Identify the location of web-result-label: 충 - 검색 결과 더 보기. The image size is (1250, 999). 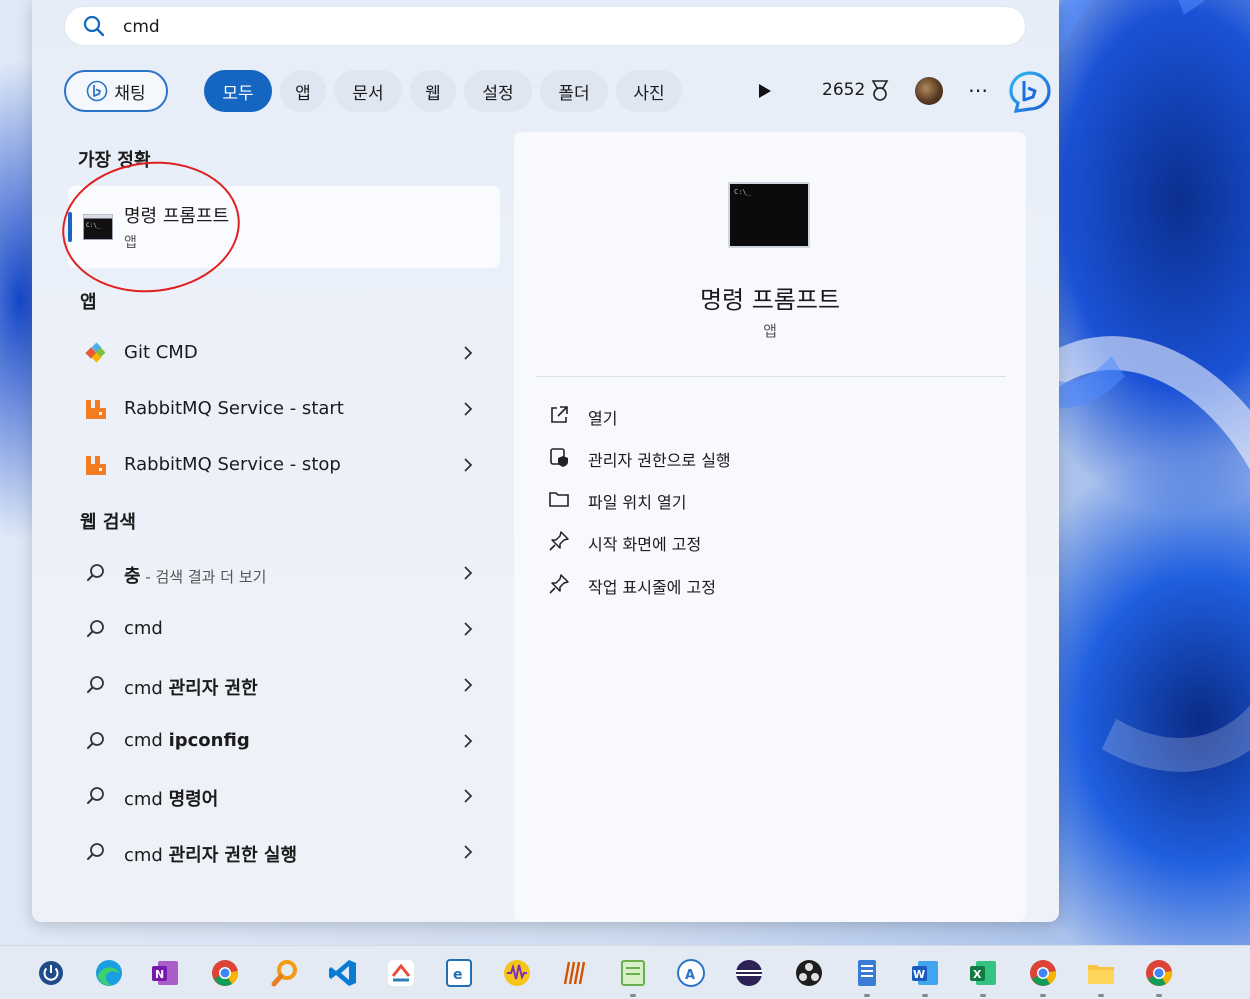
(195, 575).